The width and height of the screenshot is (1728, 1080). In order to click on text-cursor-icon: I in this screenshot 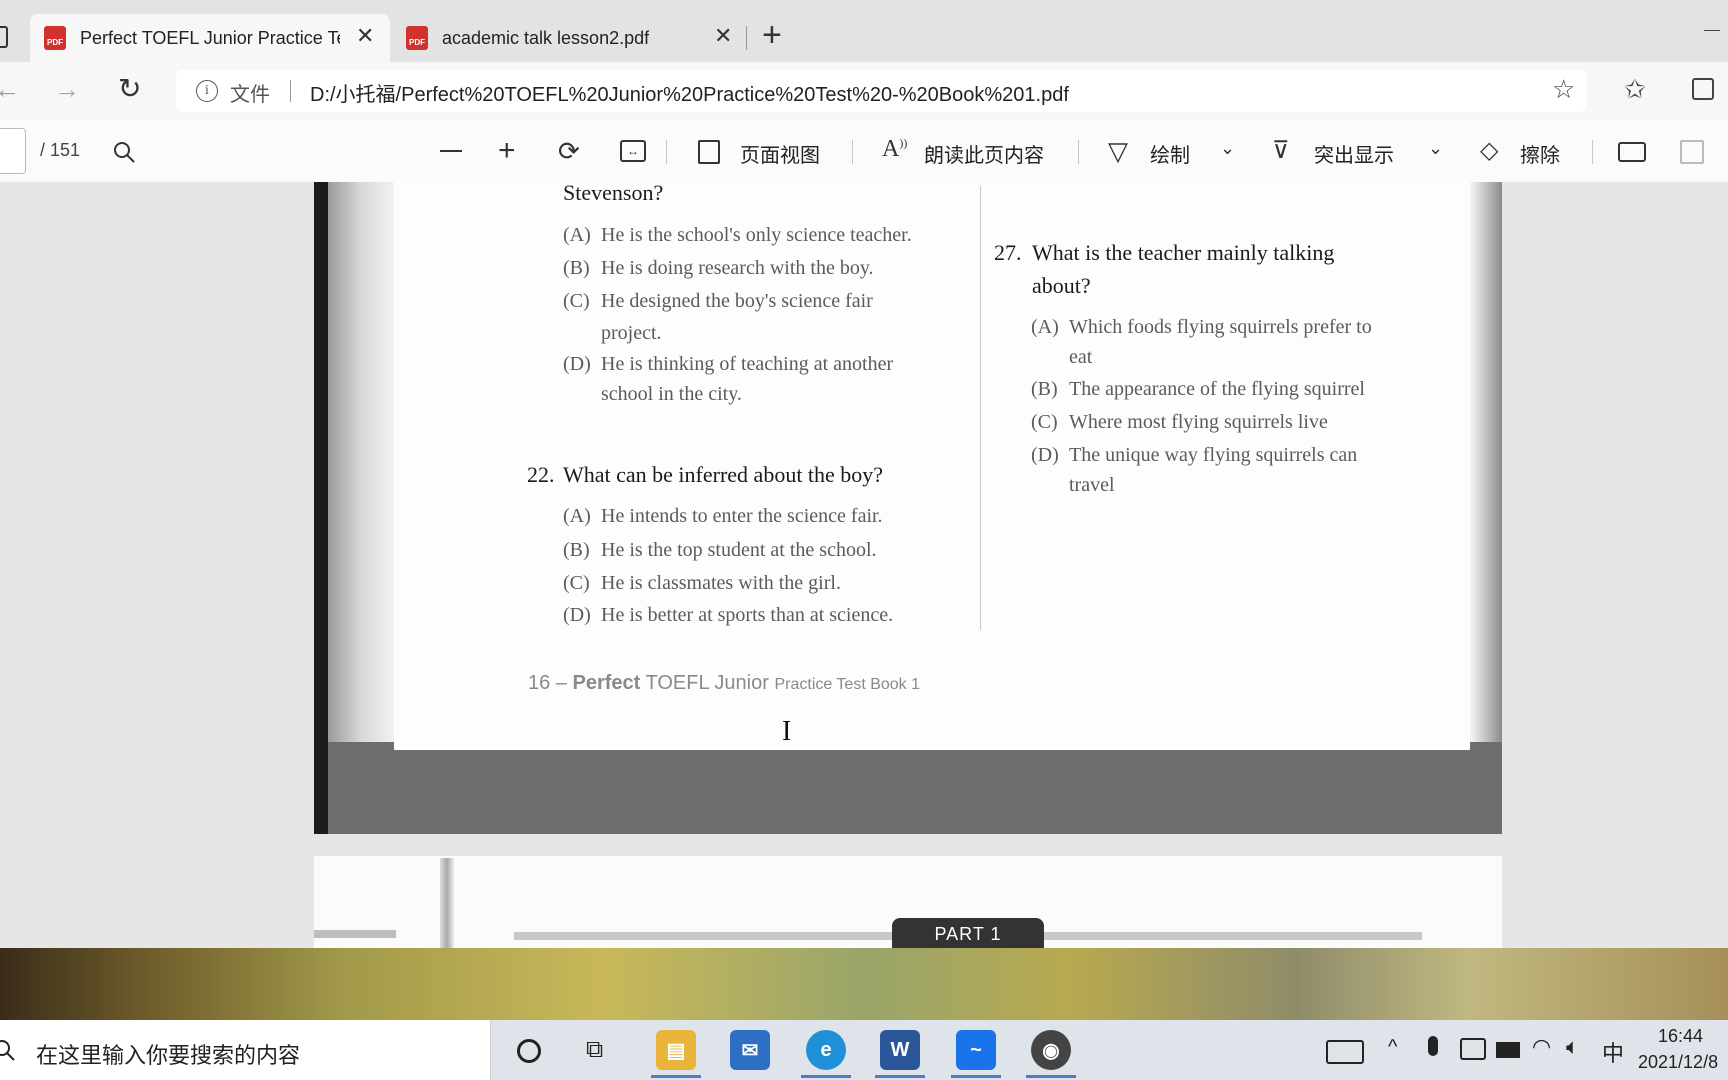, I will do `click(787, 731)`.